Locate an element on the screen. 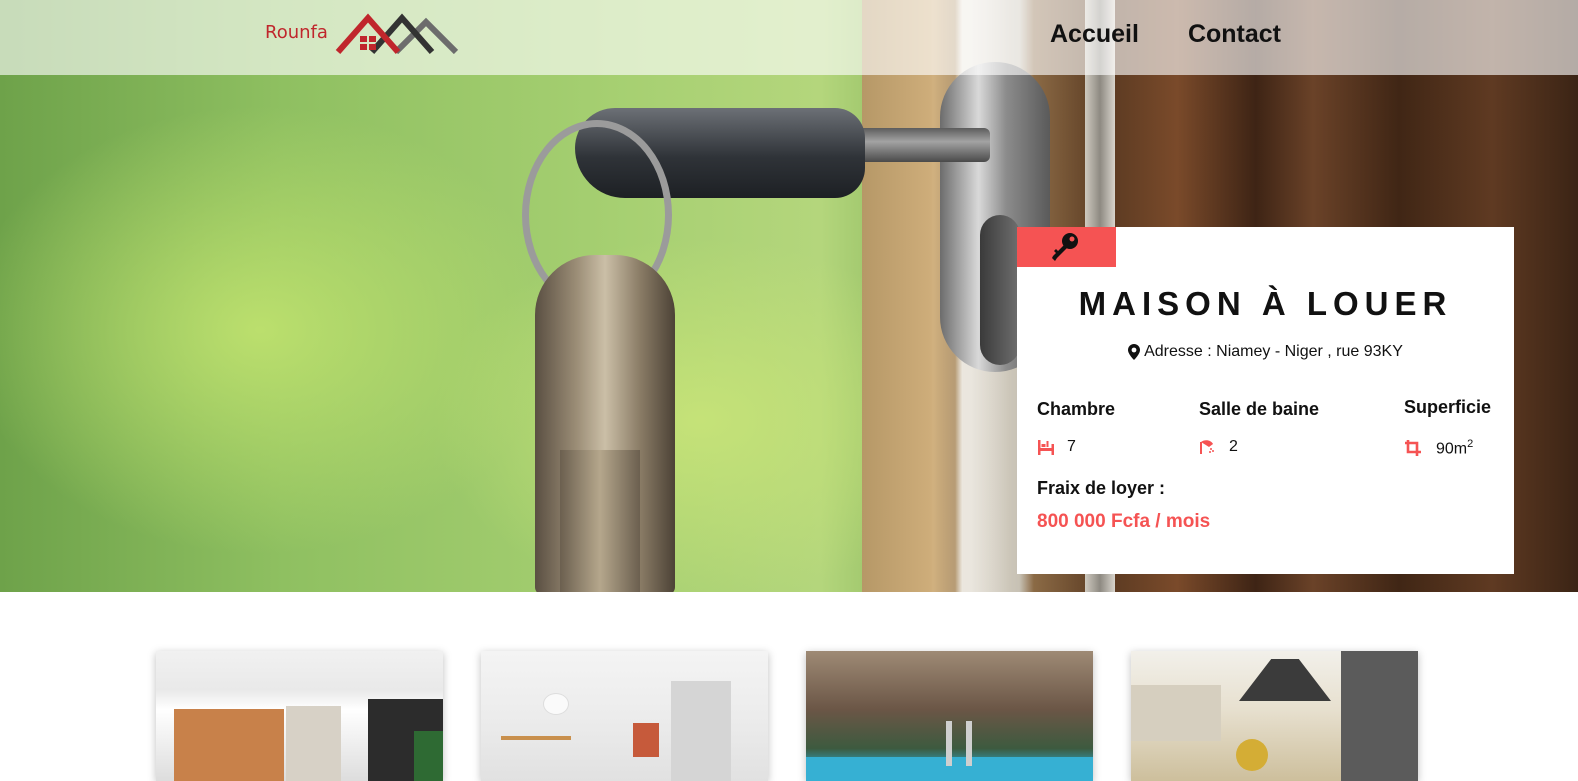  house-roofs-logo-icon is located at coordinates (397, 33).